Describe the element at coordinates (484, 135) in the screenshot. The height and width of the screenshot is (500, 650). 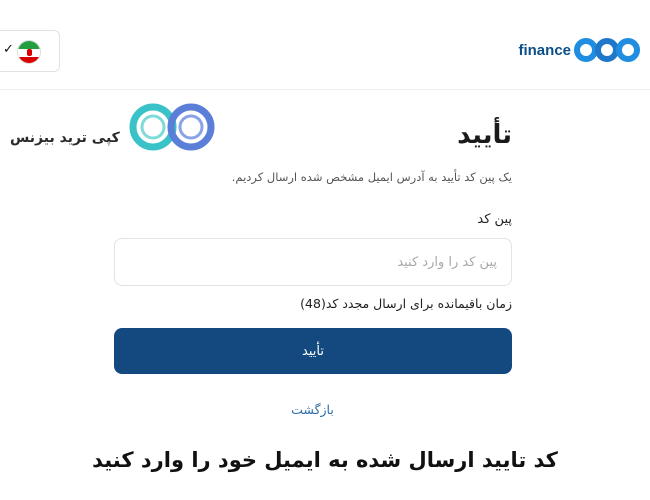
I see `page-title: تأیید` at that location.